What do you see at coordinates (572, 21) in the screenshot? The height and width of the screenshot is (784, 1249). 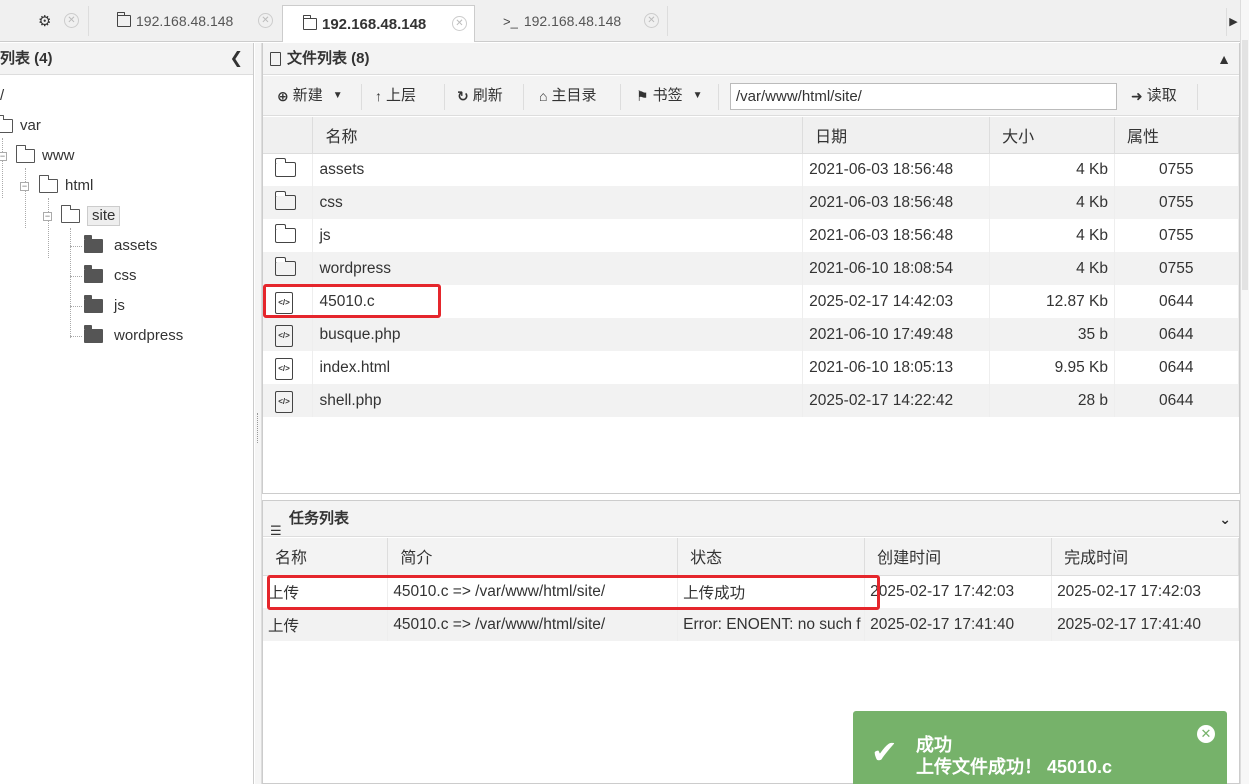 I see `tab-label: 192.168.48.148` at bounding box center [572, 21].